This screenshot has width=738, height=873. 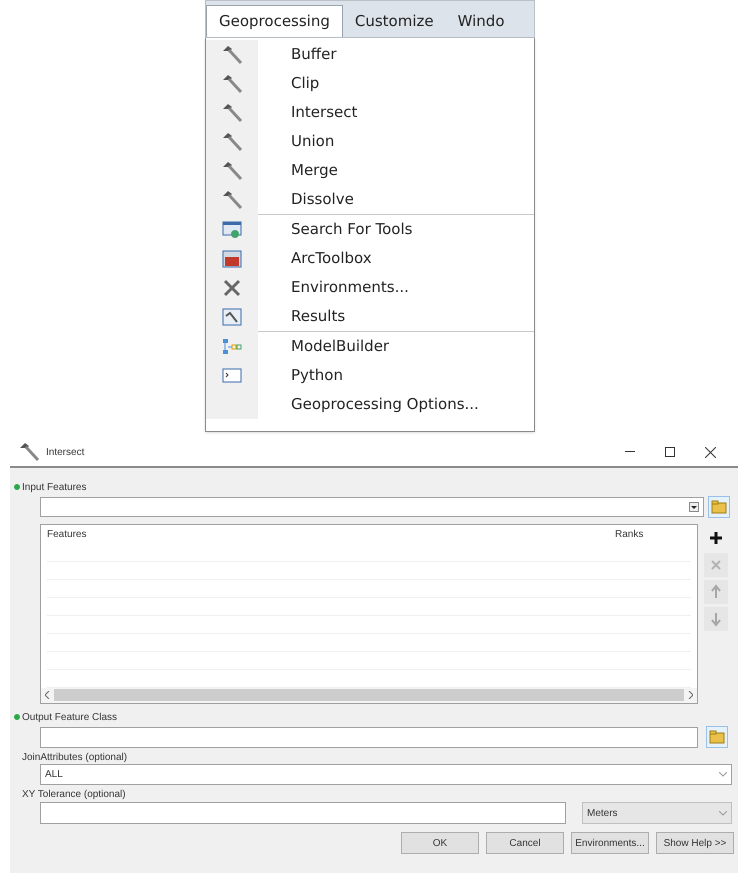 I want to click on output-feature-class-field, so click(x=369, y=737).